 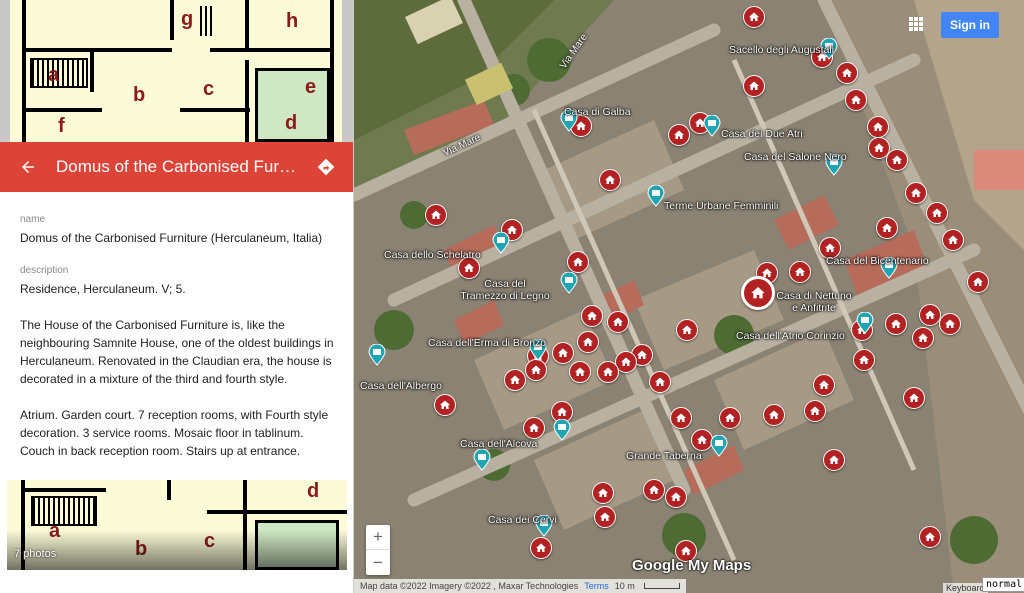 I want to click on sign-in-button: Sign in, so click(x=970, y=25).